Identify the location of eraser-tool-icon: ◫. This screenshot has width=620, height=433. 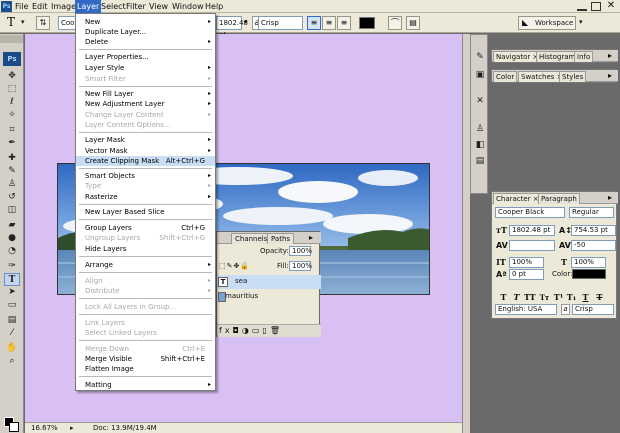
(12, 210).